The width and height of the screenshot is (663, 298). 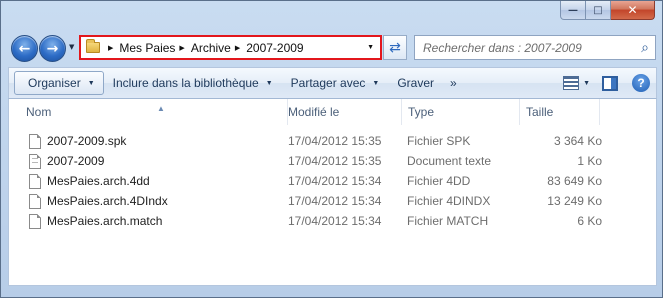 I want to click on file-type: Fichier SPK, so click(x=439, y=141).